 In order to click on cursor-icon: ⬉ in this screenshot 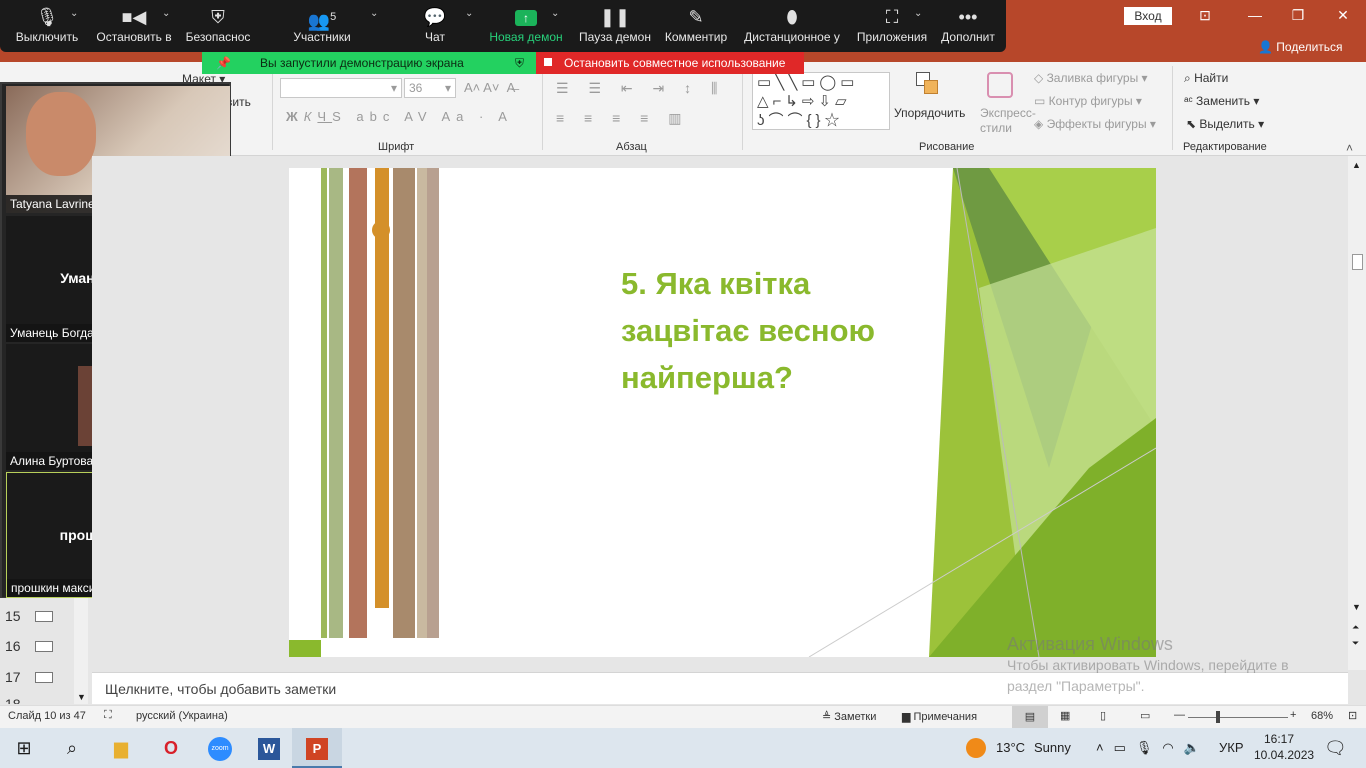, I will do `click(1193, 124)`.